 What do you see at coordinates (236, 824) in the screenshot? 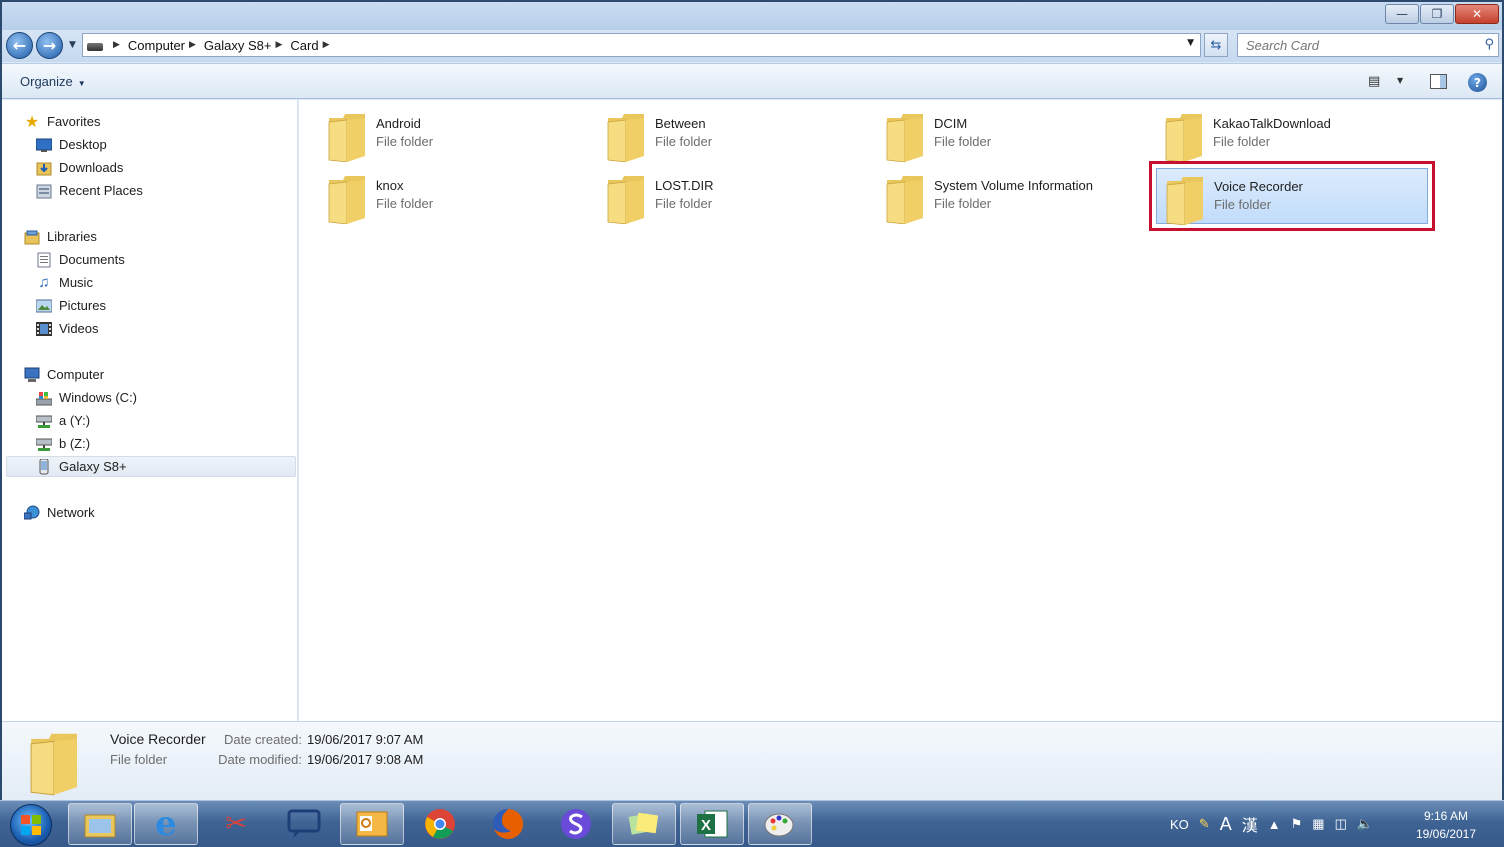
I see `taskbar-snipping-tool: ✂` at bounding box center [236, 824].